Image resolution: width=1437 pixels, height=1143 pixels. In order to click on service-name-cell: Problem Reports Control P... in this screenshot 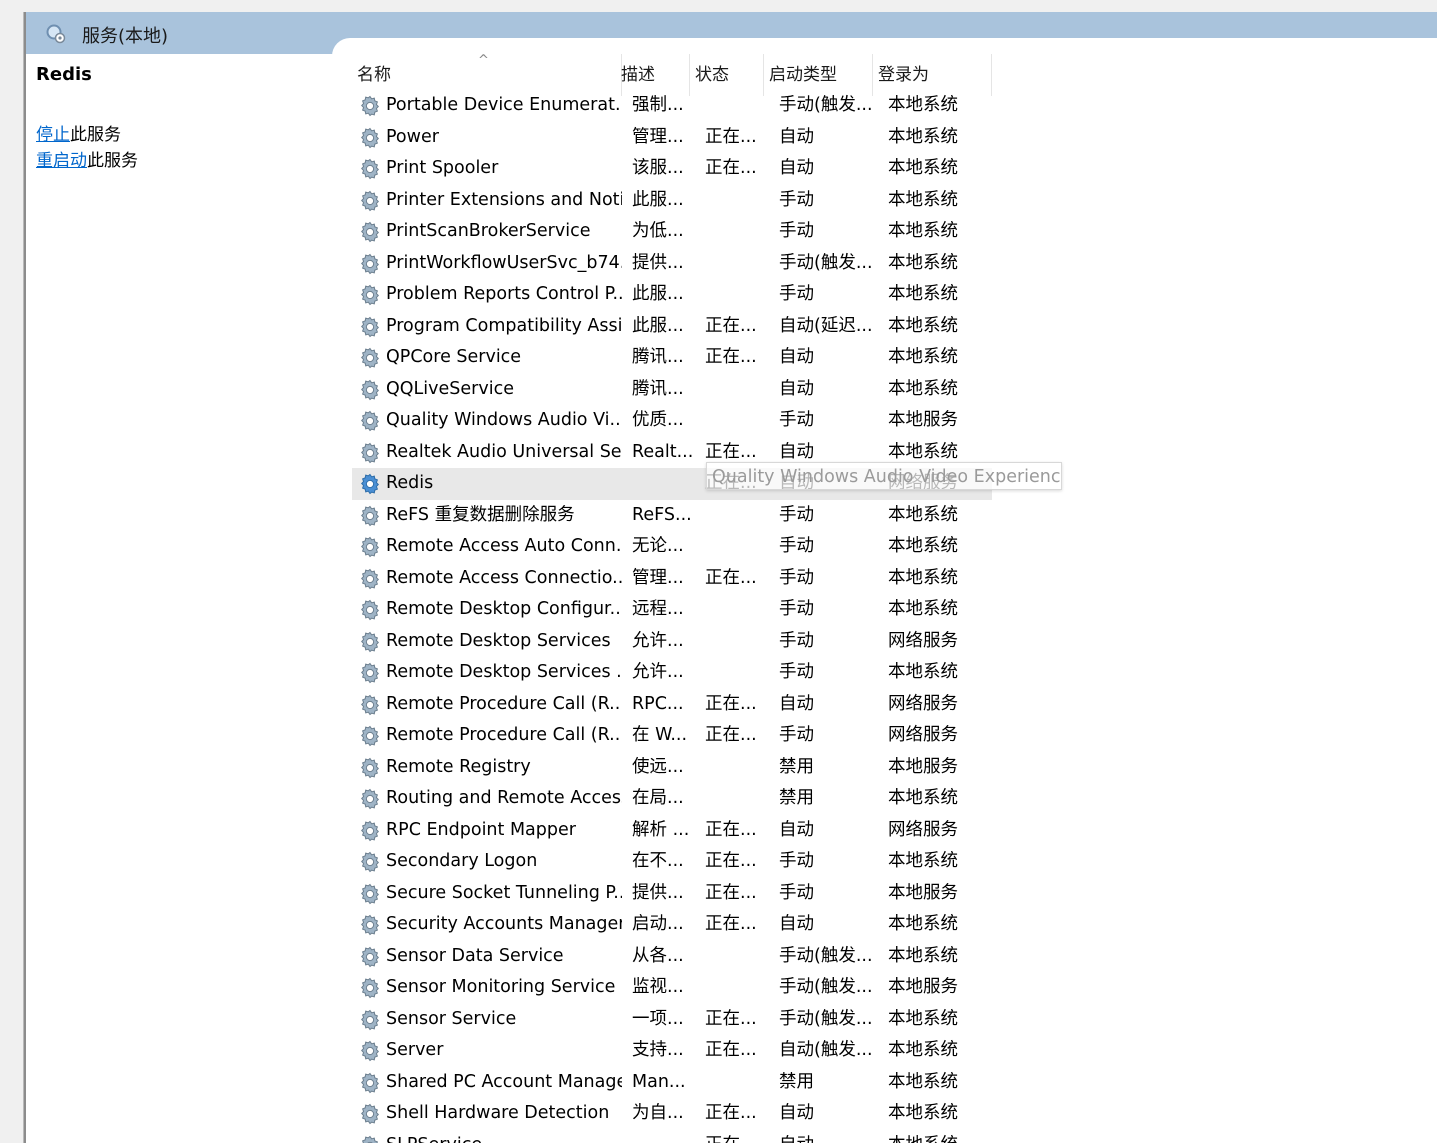, I will do `click(504, 294)`.